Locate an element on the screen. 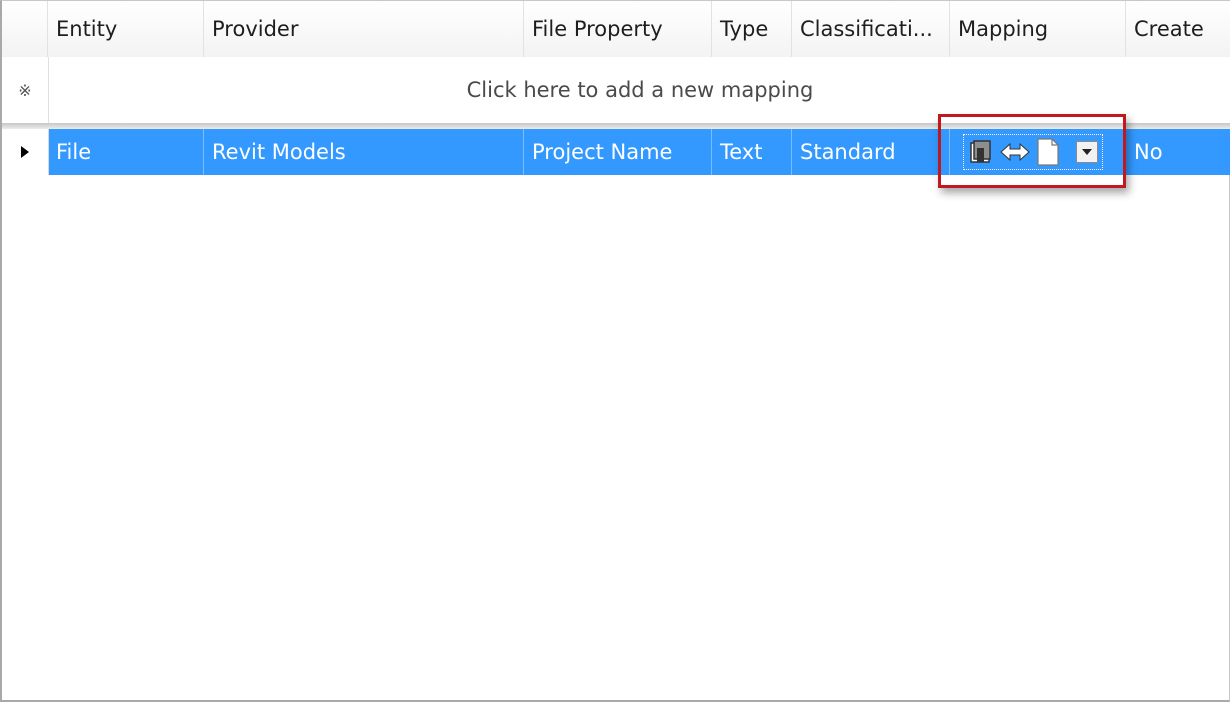 Image resolution: width=1232 pixels, height=704 pixels. dropdown-arrow-icon is located at coordinates (1087, 152).